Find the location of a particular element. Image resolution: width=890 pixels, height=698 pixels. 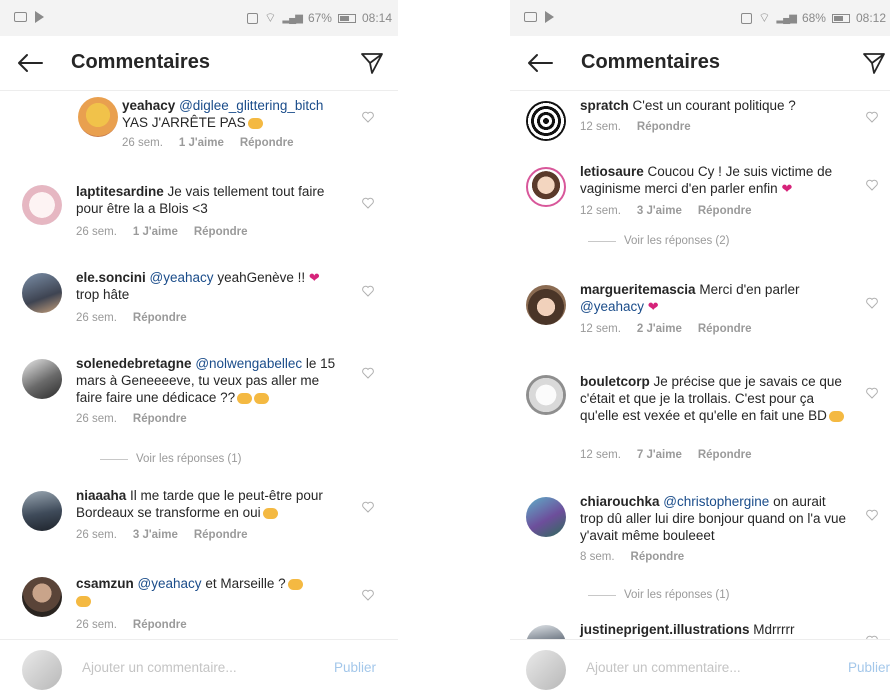

comment-likes: 2 J'aime is located at coordinates (659, 329).